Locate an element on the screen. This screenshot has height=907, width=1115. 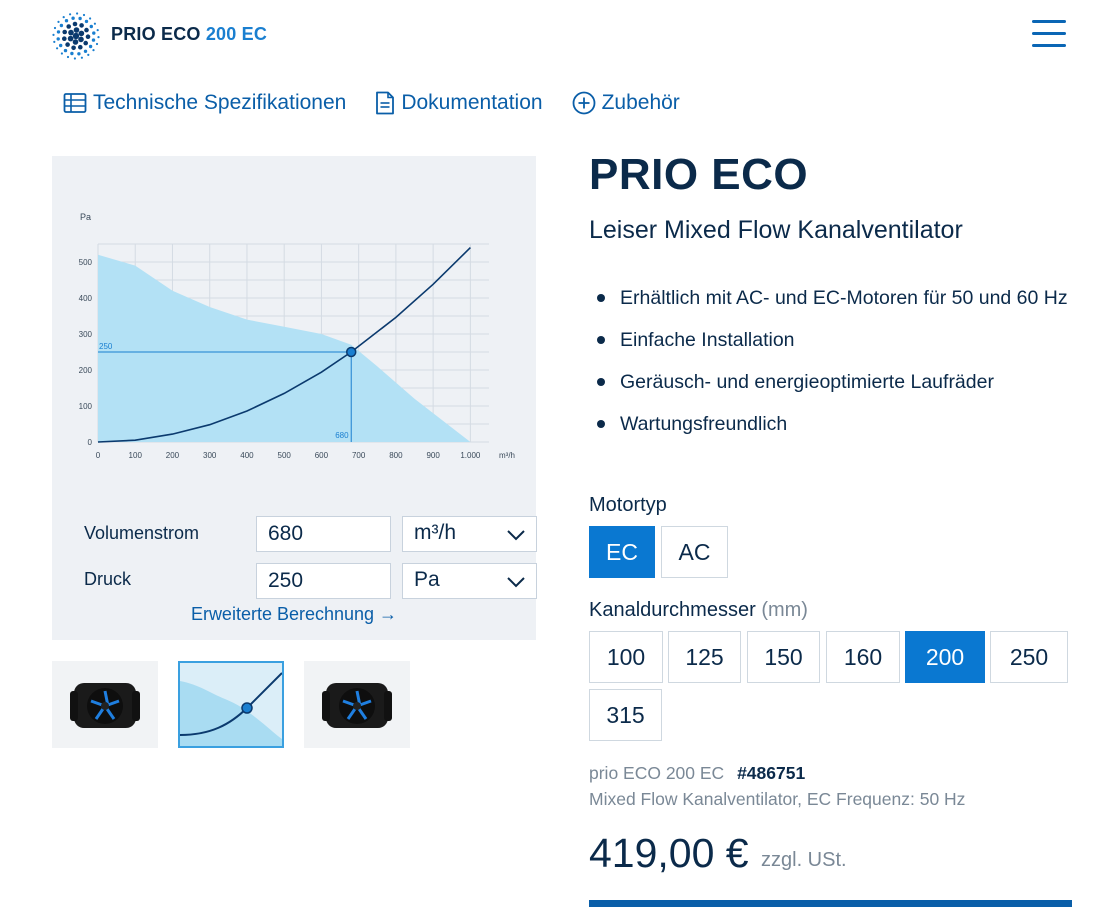
x-tick-label: 600 is located at coordinates (322, 455).